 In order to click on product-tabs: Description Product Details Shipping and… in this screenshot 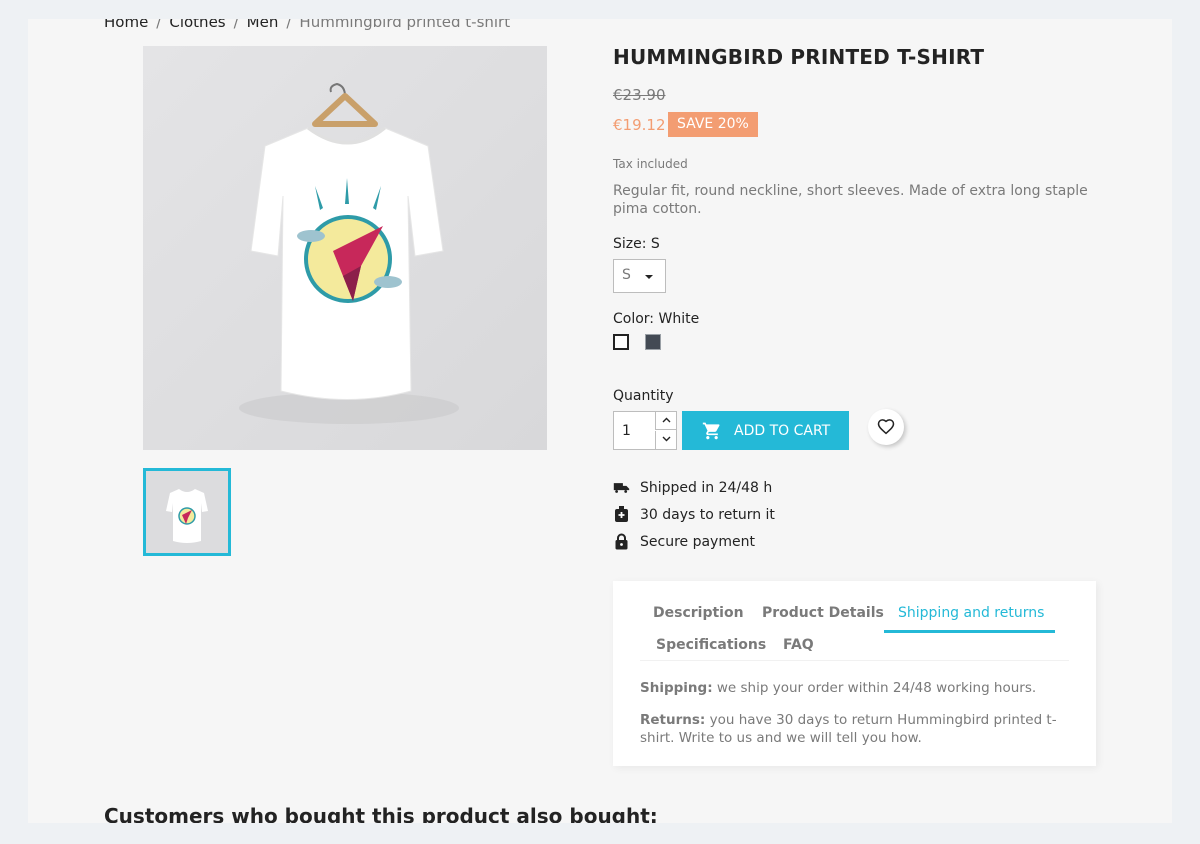, I will do `click(854, 673)`.